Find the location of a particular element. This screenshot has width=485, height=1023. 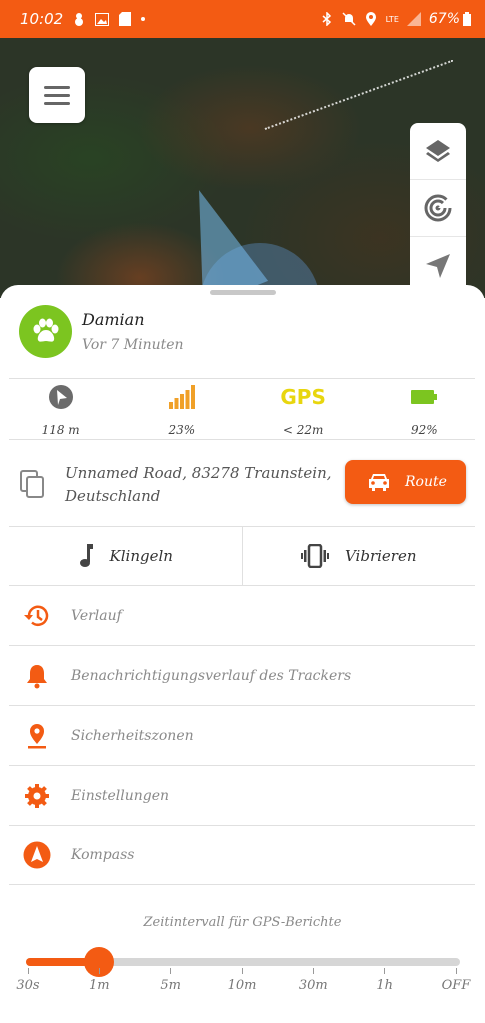

menu-item-label: Verlauf is located at coordinates (96, 615).